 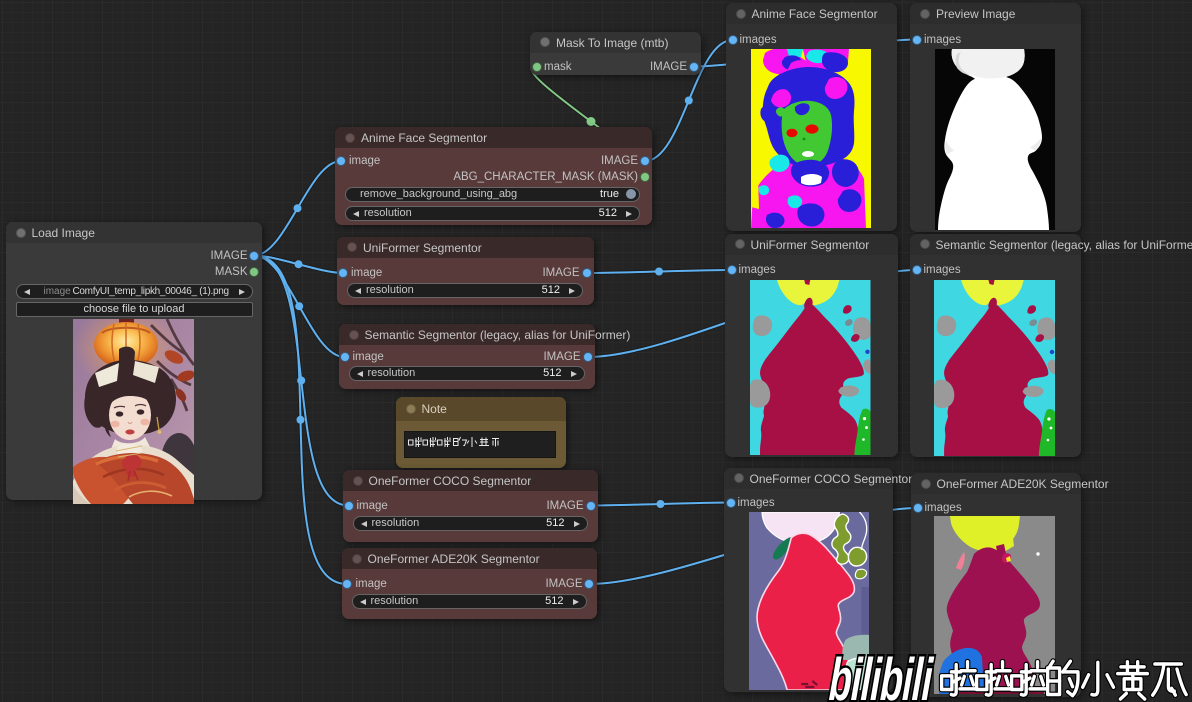 What do you see at coordinates (882, 674) in the screenshot?
I see `svg-text: bilibili` at bounding box center [882, 674].